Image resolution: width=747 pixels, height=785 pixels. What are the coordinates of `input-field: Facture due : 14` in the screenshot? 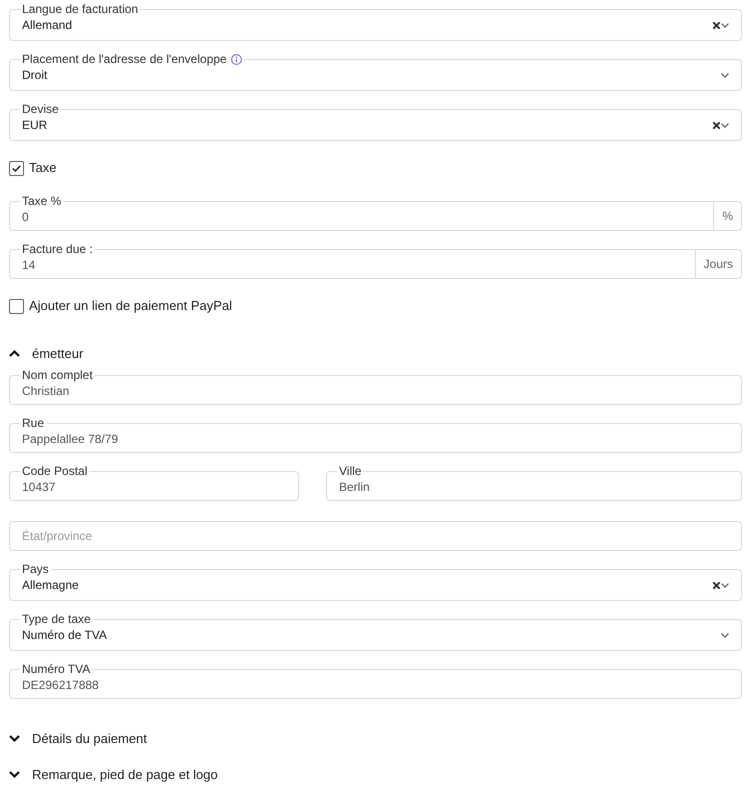 It's located at (352, 261).